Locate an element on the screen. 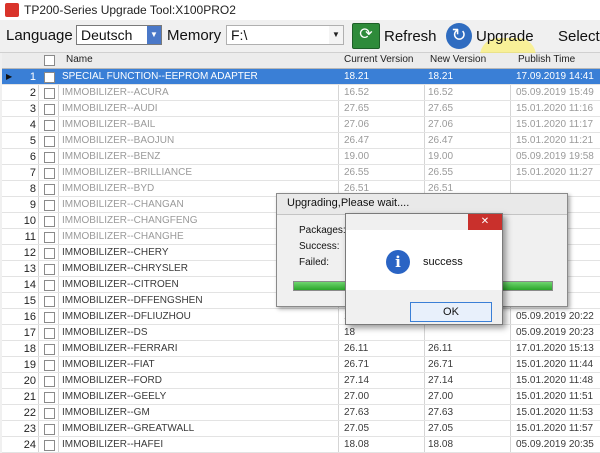 This screenshot has height=453, width=600. package-name: IMMOBILIZER--FORD is located at coordinates (112, 380).